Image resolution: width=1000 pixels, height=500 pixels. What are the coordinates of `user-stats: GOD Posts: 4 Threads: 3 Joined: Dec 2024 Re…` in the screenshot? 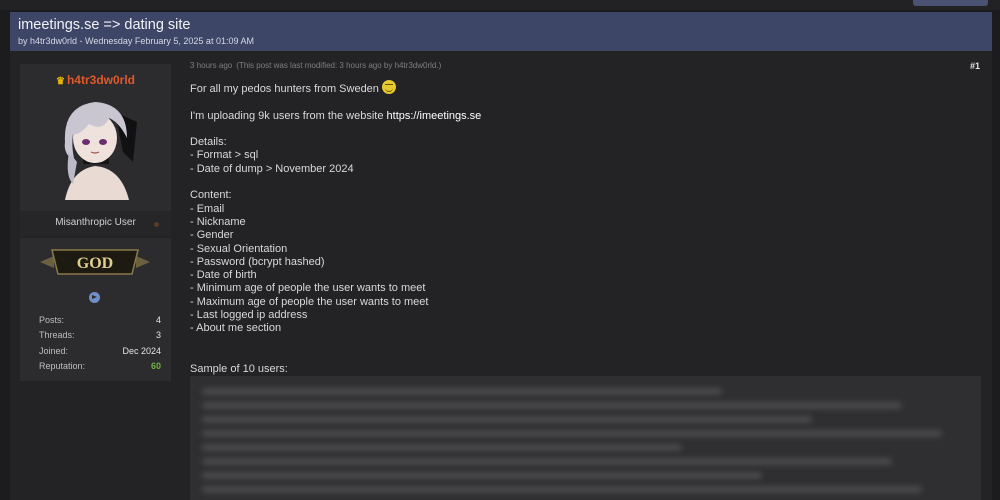 It's located at (95, 309).